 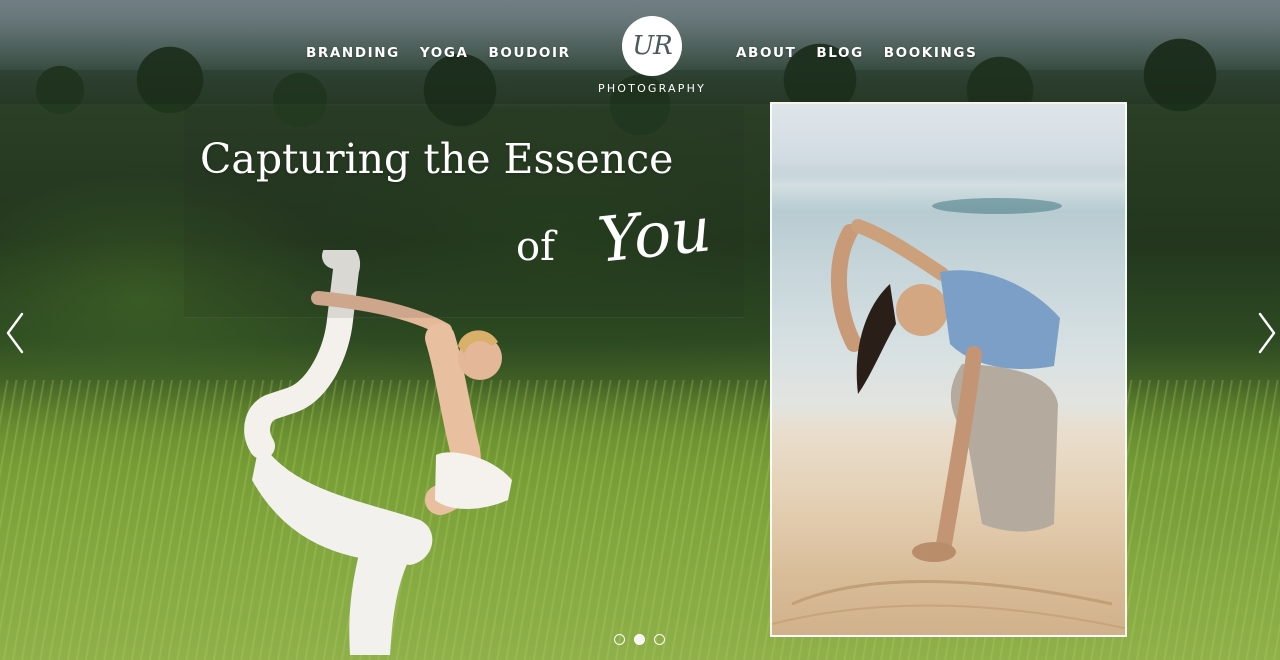 What do you see at coordinates (651, 88) in the screenshot?
I see `logo-tagline: PHOTOGRAPHY` at bounding box center [651, 88].